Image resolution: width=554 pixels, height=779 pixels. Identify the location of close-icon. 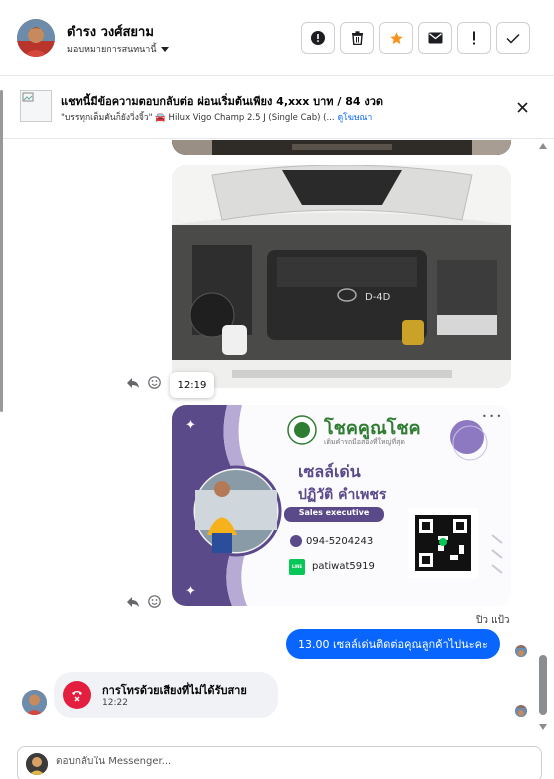
(522, 107).